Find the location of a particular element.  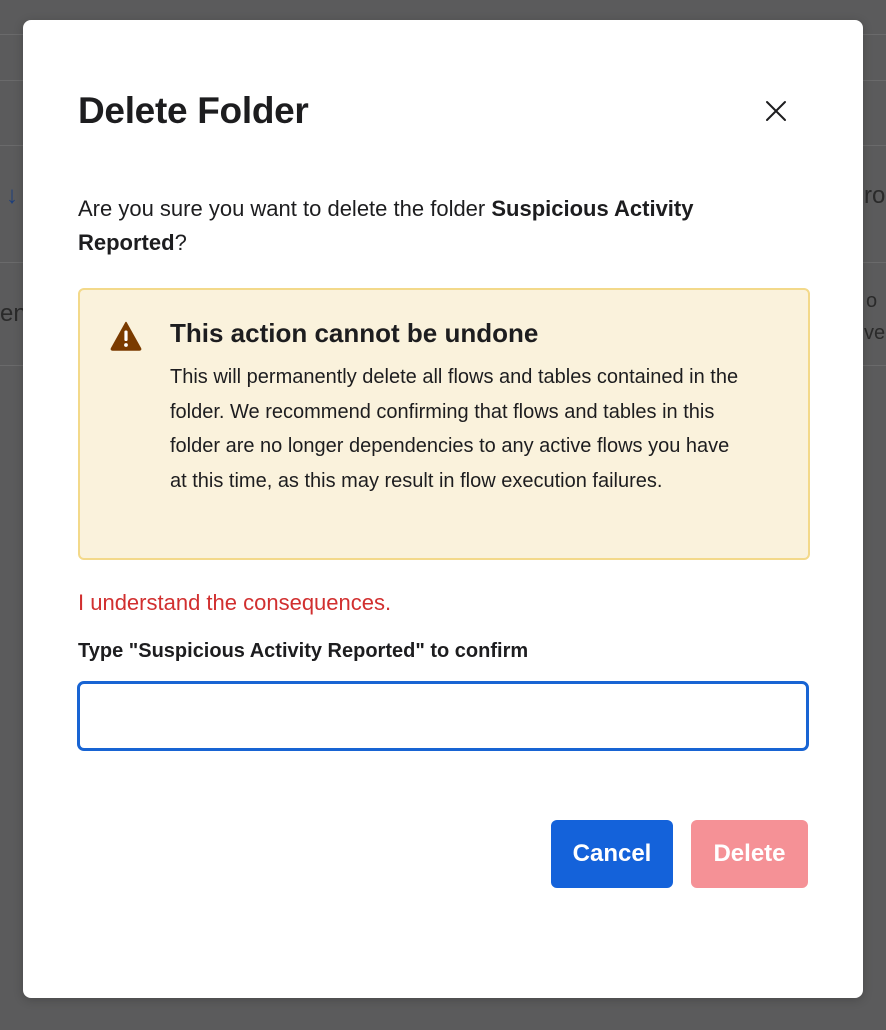

warning-triangle-icon is located at coordinates (126, 336).